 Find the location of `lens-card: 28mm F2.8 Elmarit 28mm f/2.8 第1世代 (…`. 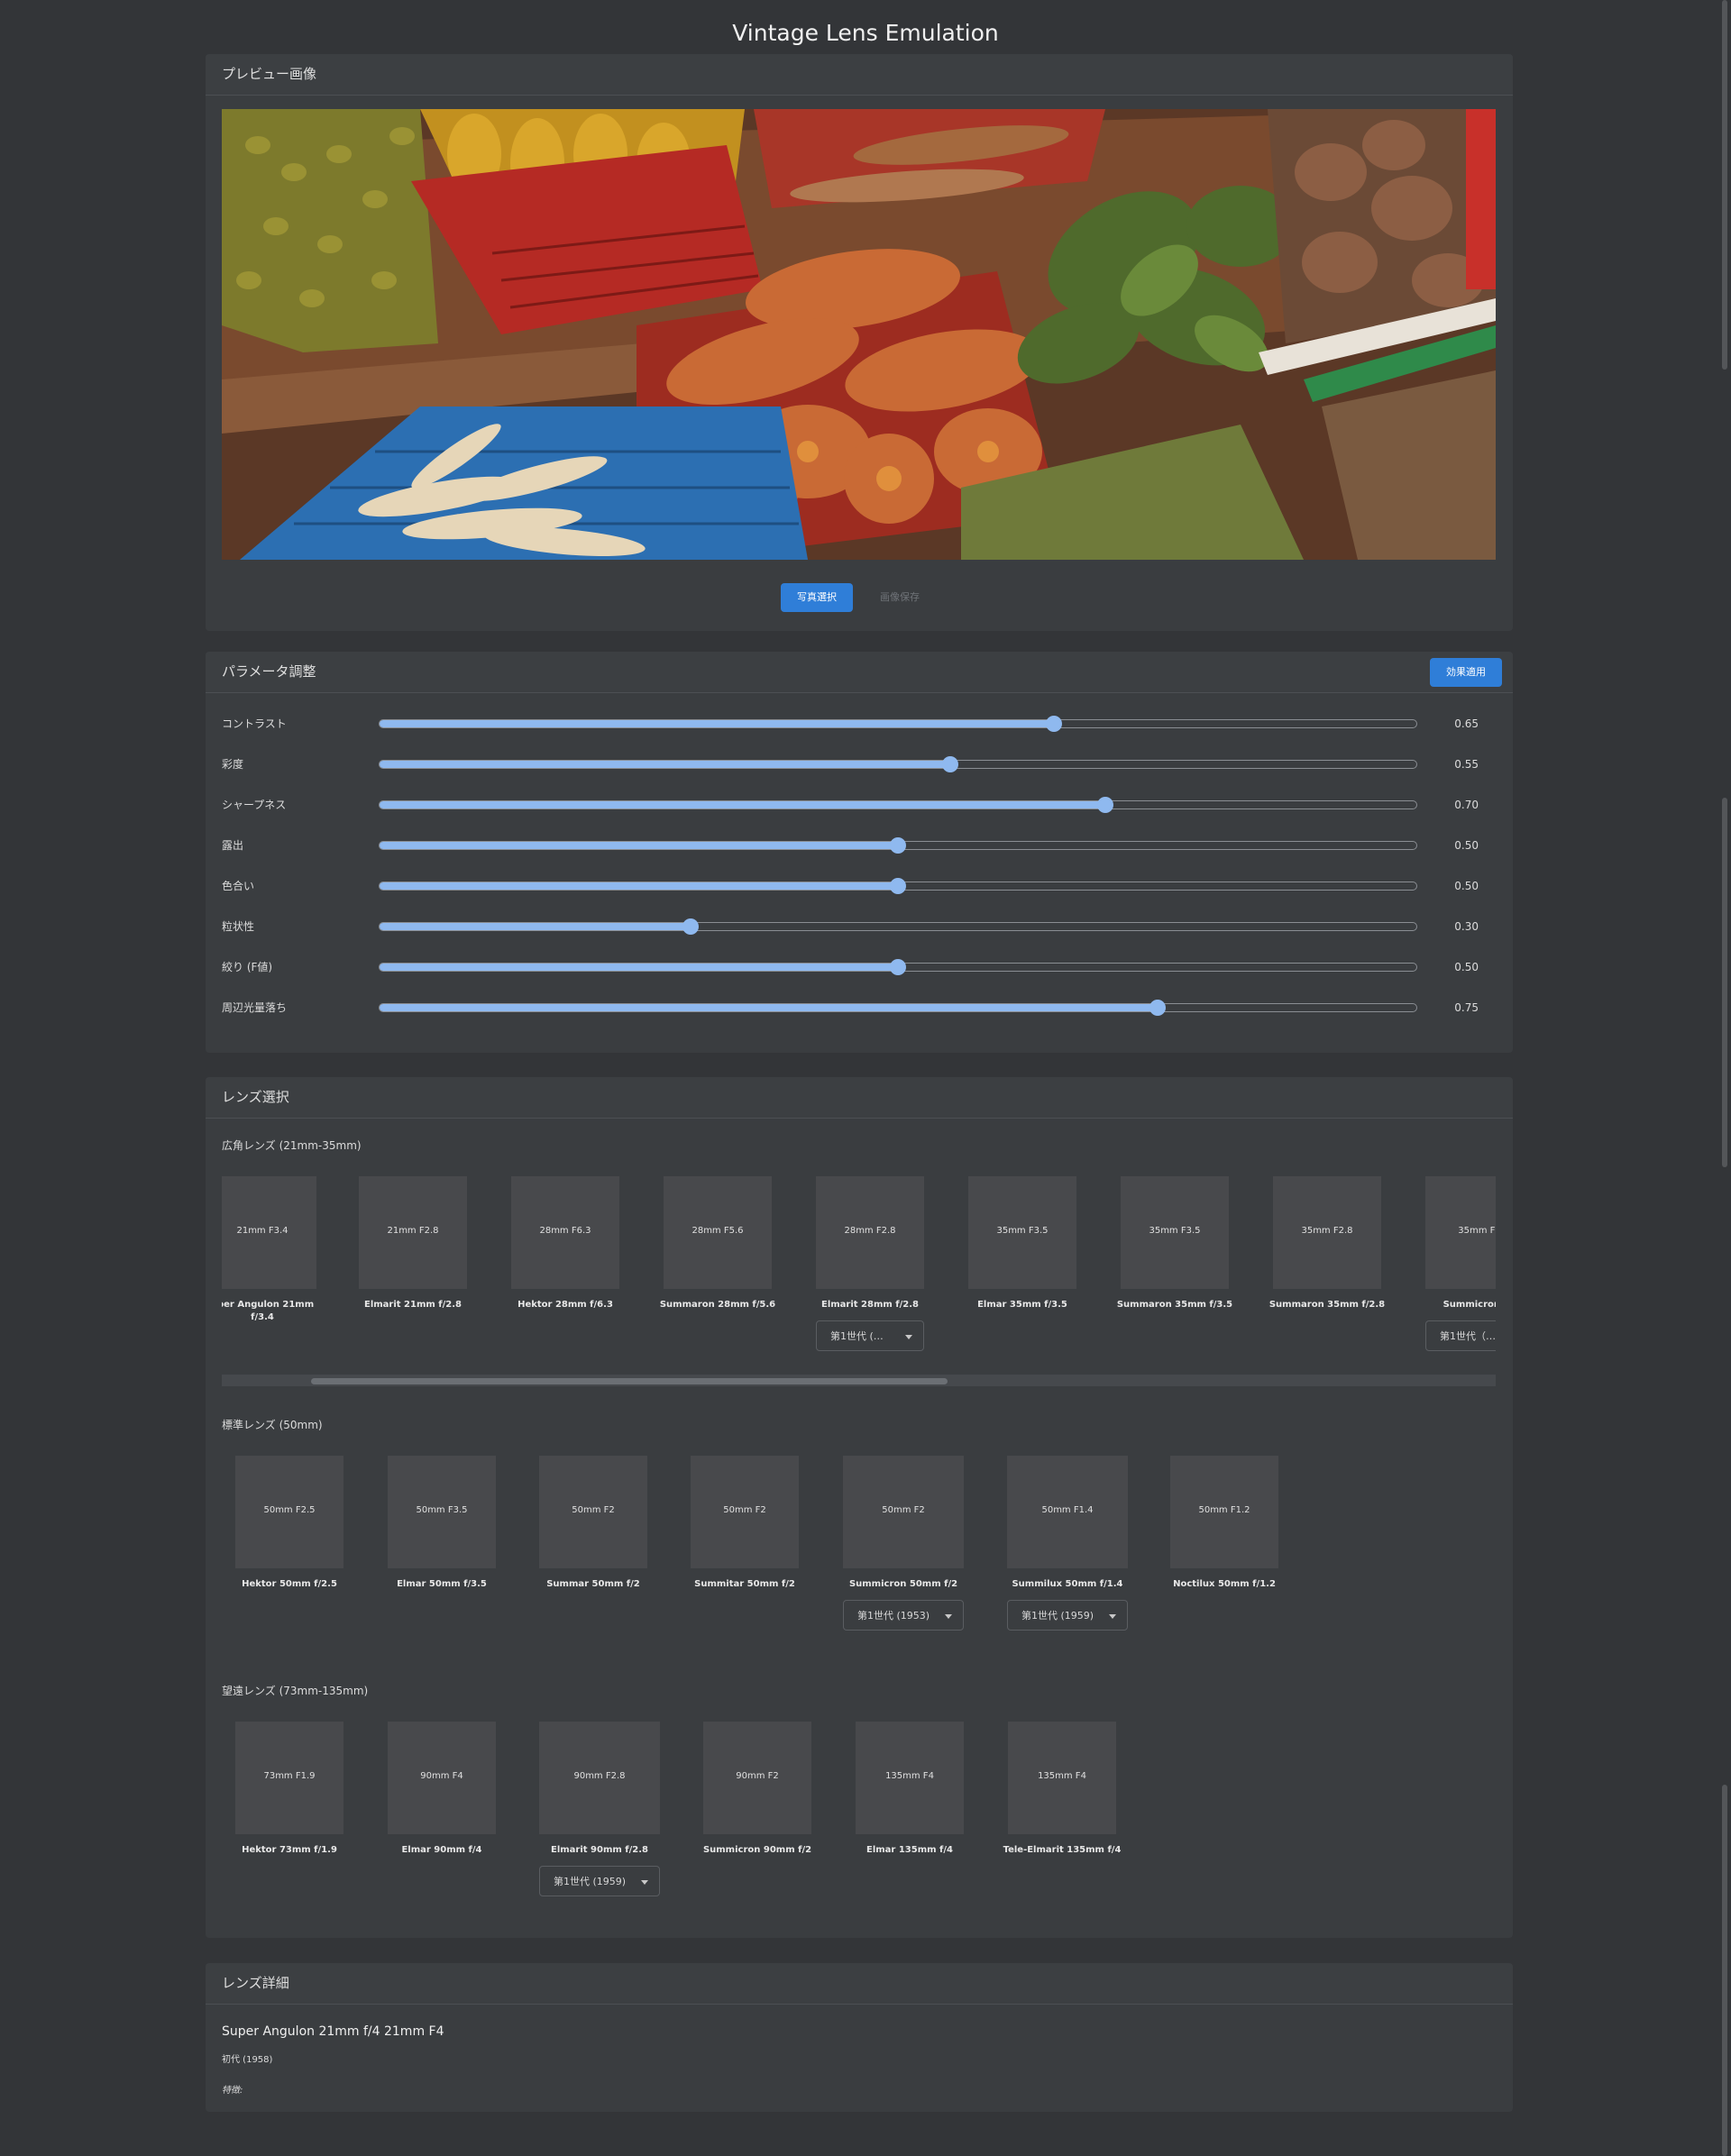

lens-card: 28mm F2.8 Elmarit 28mm f/2.8 第1世代 (… is located at coordinates (870, 1266).